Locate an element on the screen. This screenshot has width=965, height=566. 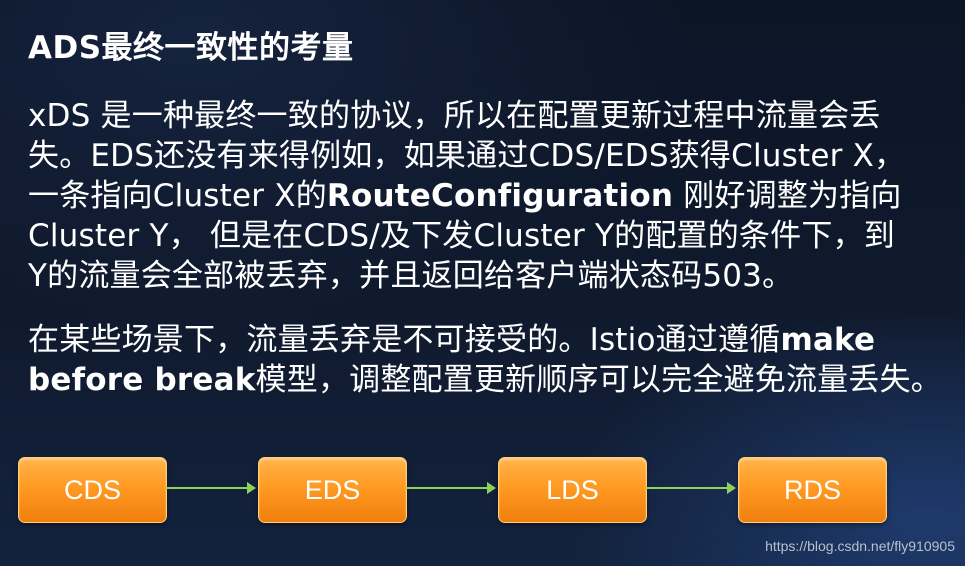
flow-step-lds: LDS is located at coordinates (572, 490).